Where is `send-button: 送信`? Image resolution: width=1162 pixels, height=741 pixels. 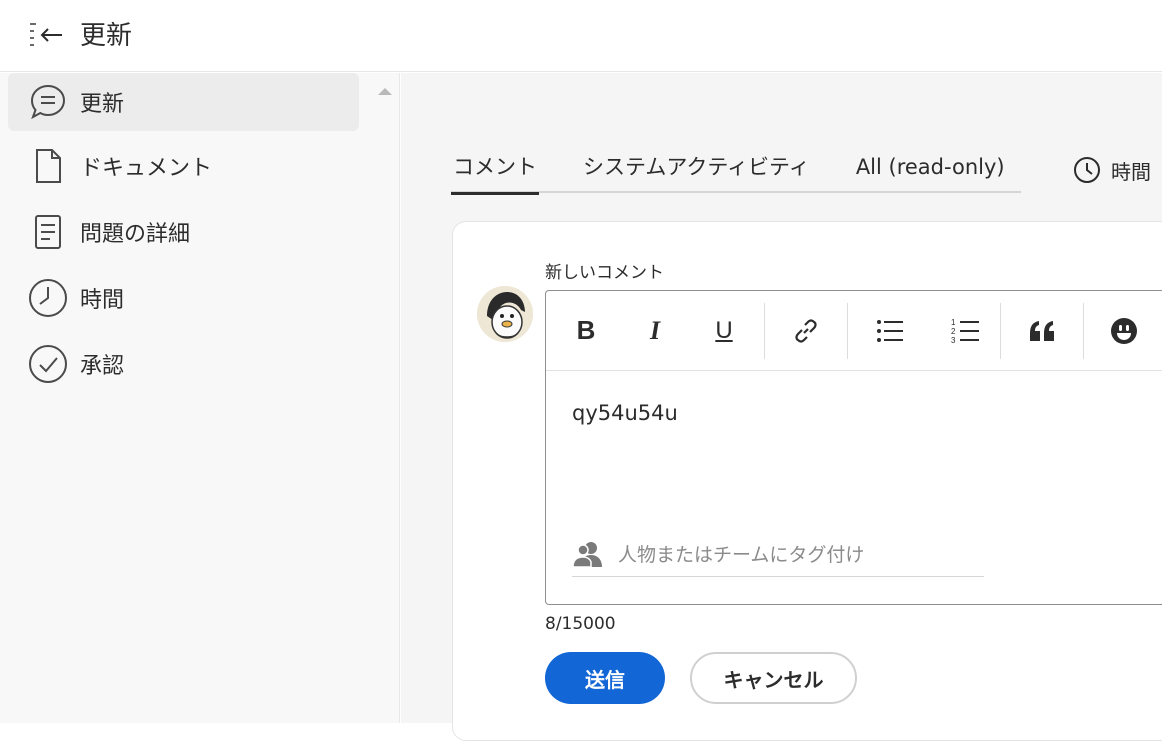 send-button: 送信 is located at coordinates (605, 678).